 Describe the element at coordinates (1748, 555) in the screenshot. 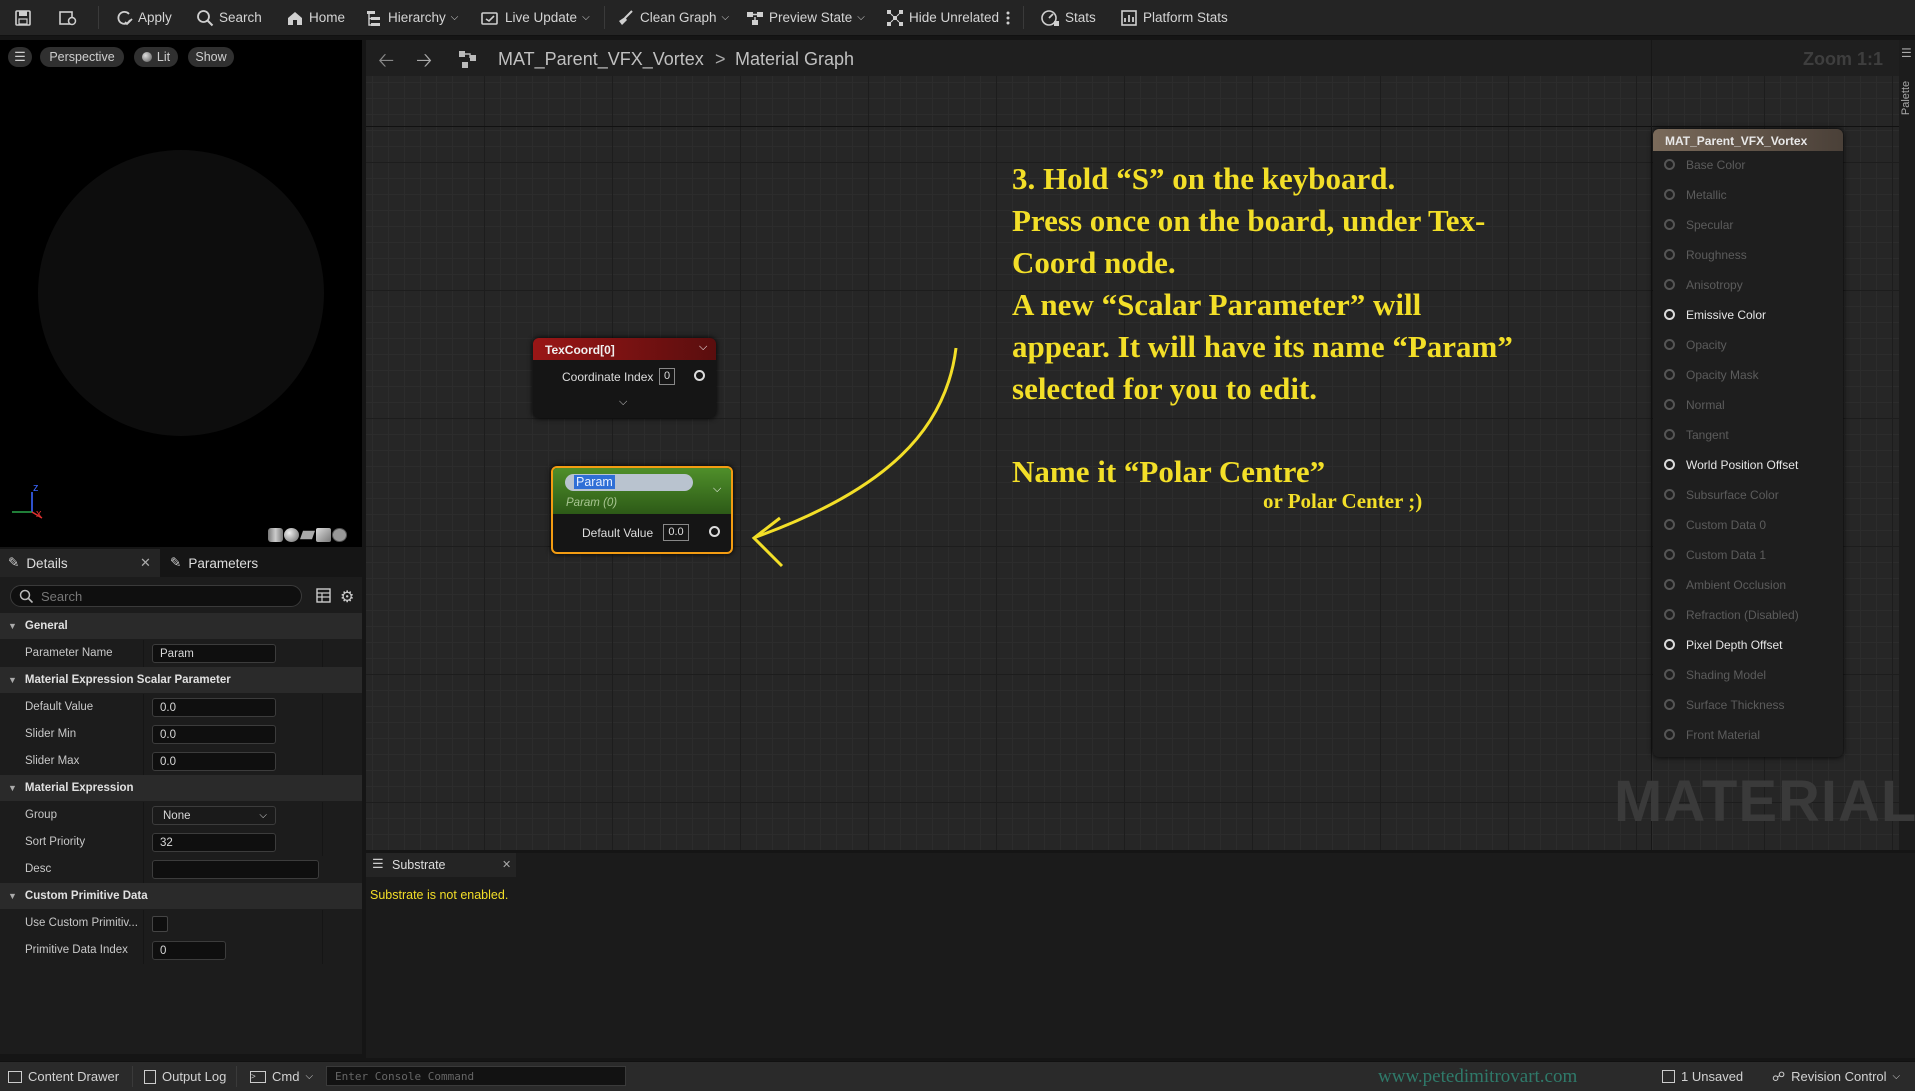

I see `result-pin-row: Custom Data 1` at that location.